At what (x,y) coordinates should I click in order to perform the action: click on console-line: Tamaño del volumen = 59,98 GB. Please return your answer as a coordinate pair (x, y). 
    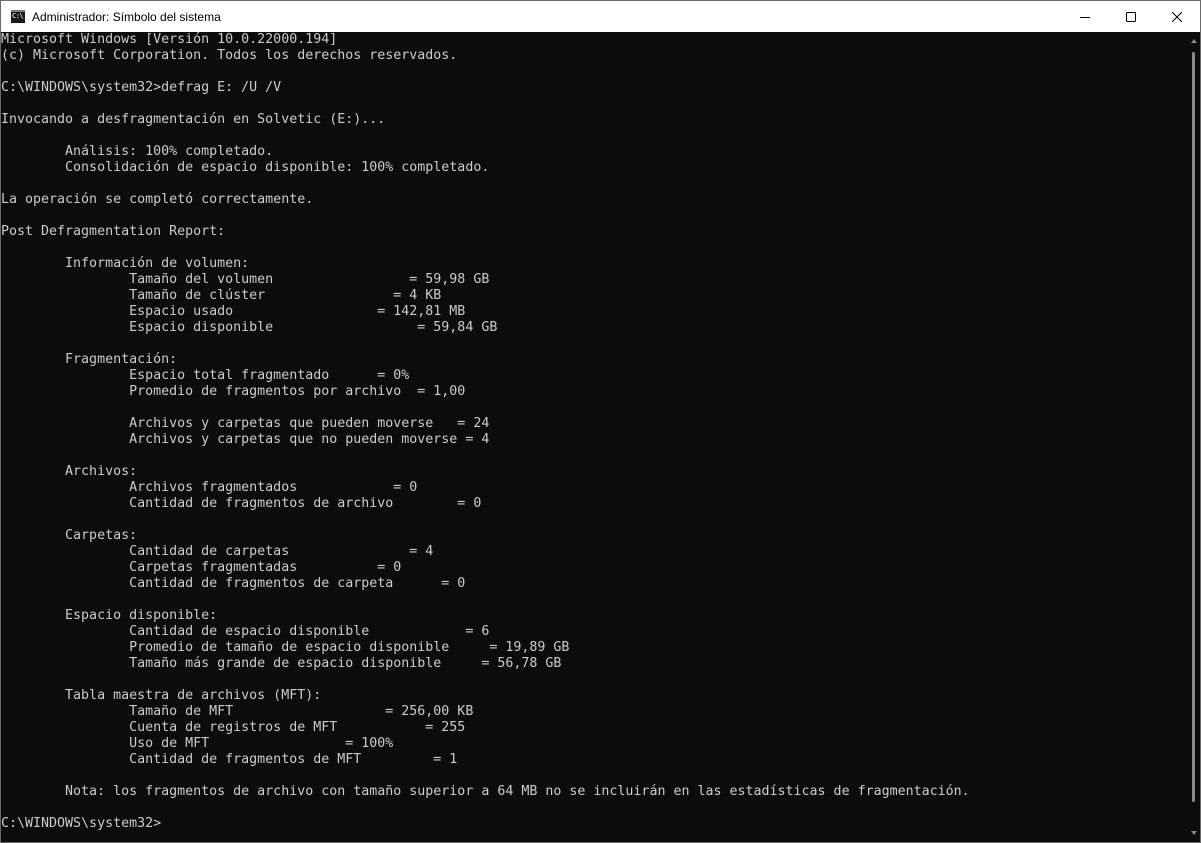
    Looking at the image, I should click on (245, 279).